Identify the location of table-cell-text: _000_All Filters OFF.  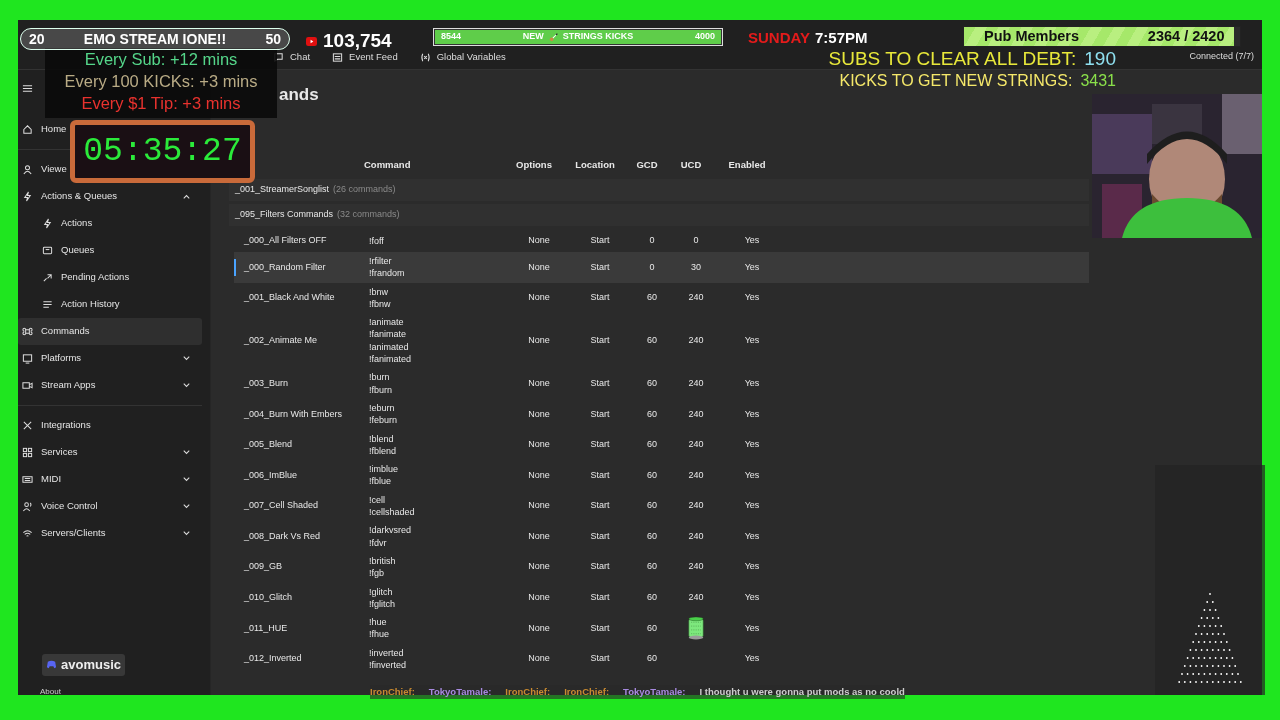
(285, 241).